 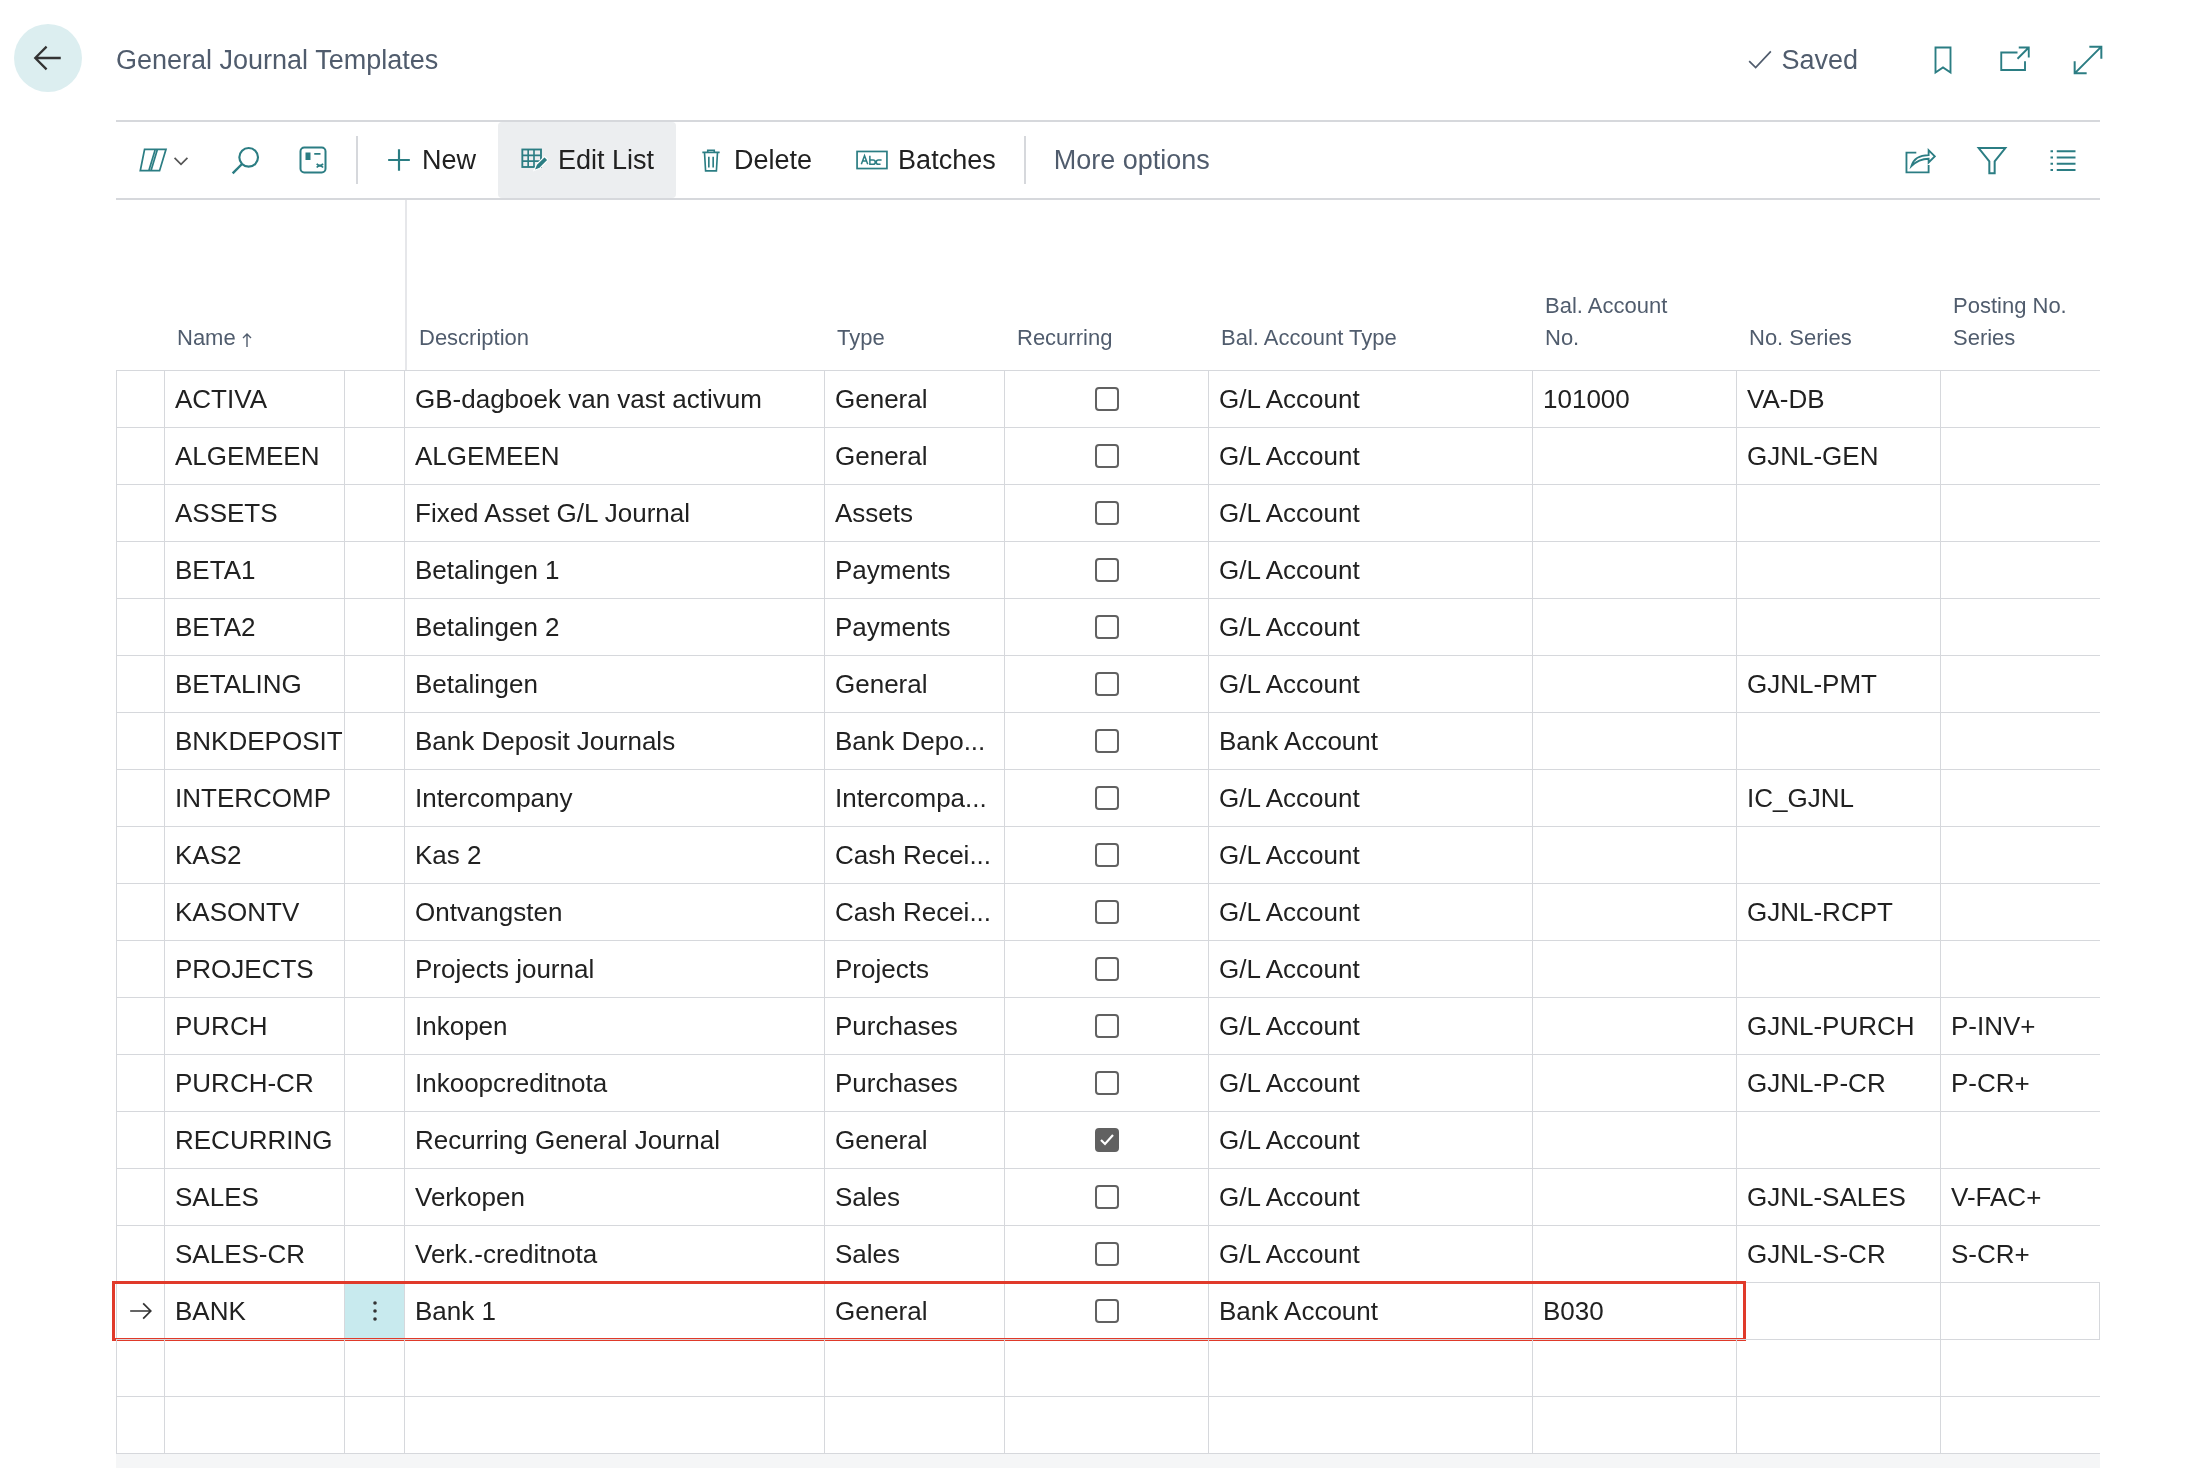 I want to click on table-cell: BANK, so click(x=210, y=1311).